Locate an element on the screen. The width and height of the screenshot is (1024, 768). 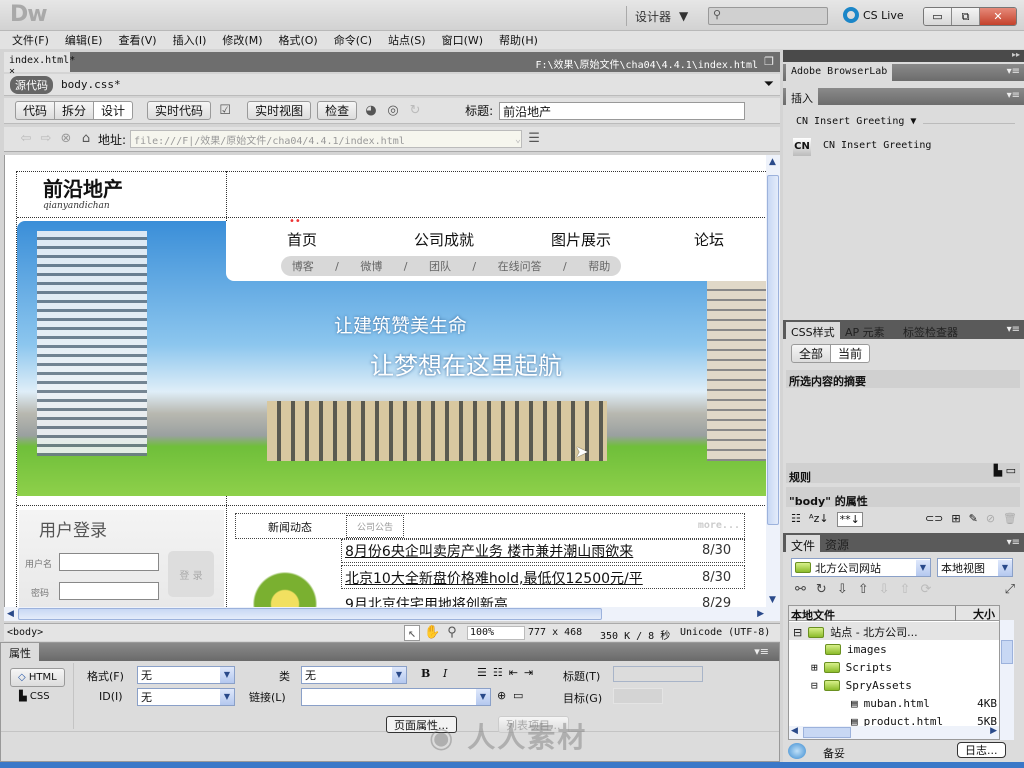
delete-icon: 🗑 is located at coordinates (1010, 519).